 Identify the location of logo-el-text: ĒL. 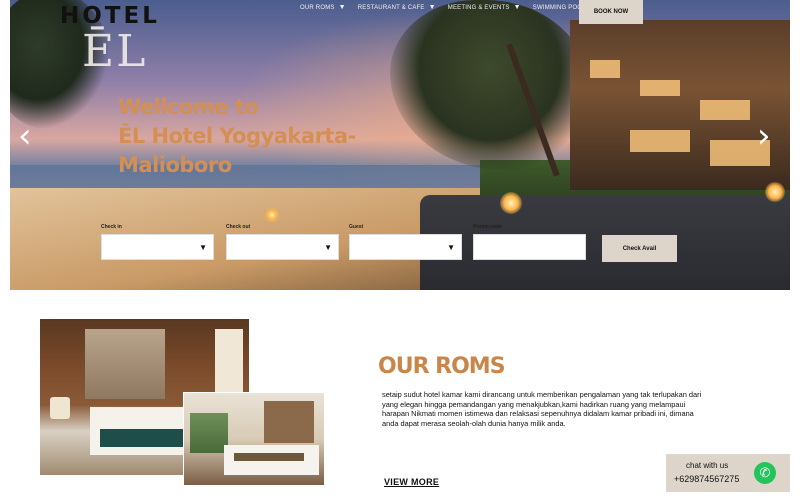
(114, 51).